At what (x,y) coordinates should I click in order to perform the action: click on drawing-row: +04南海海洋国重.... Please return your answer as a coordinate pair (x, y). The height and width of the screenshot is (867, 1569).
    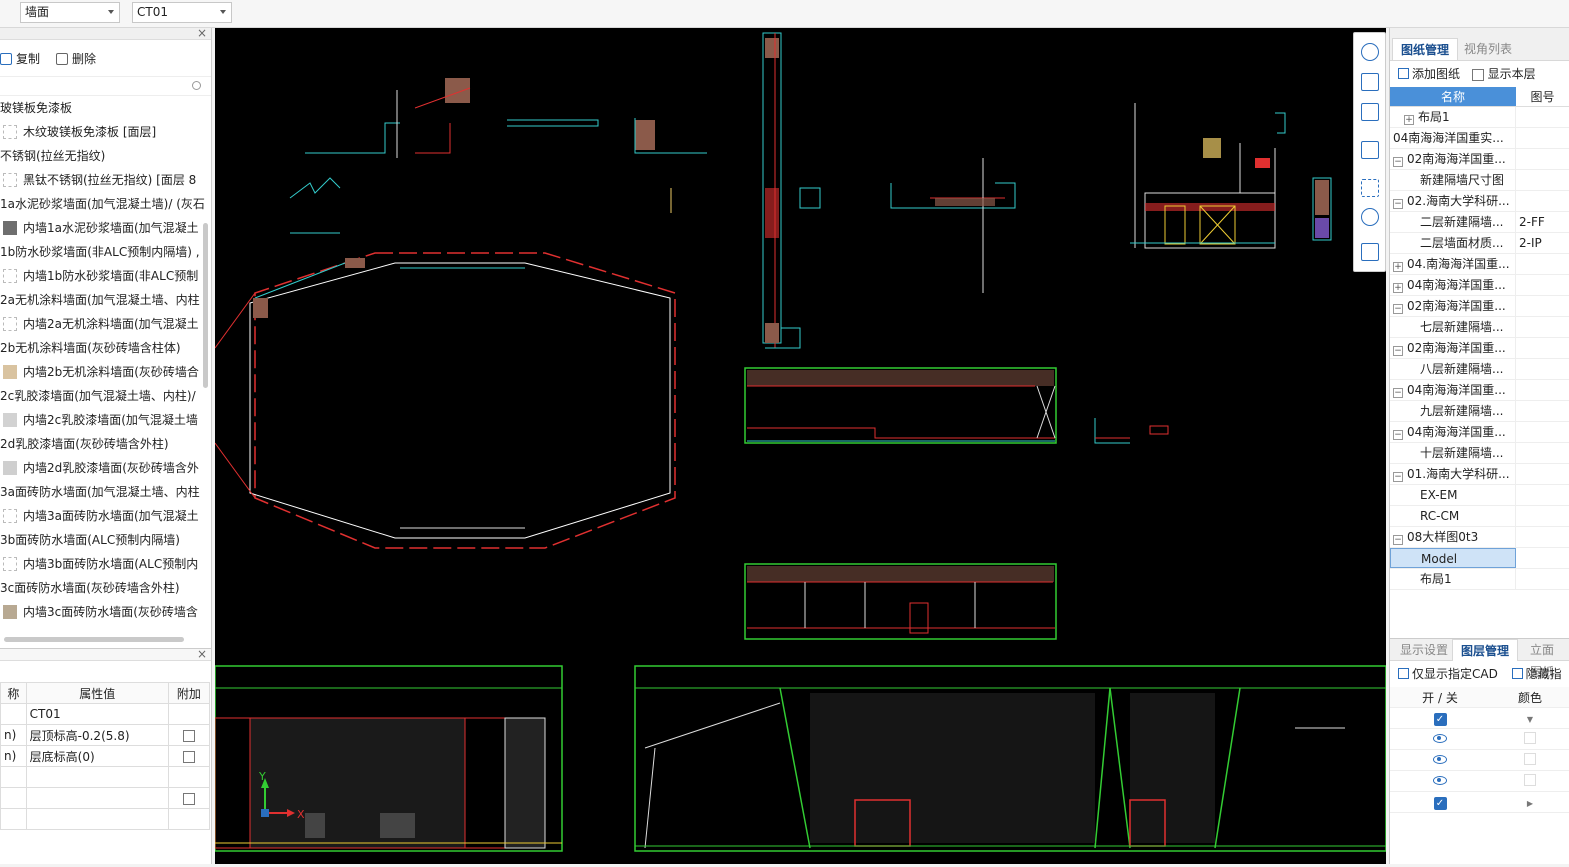
    Looking at the image, I should click on (1479, 285).